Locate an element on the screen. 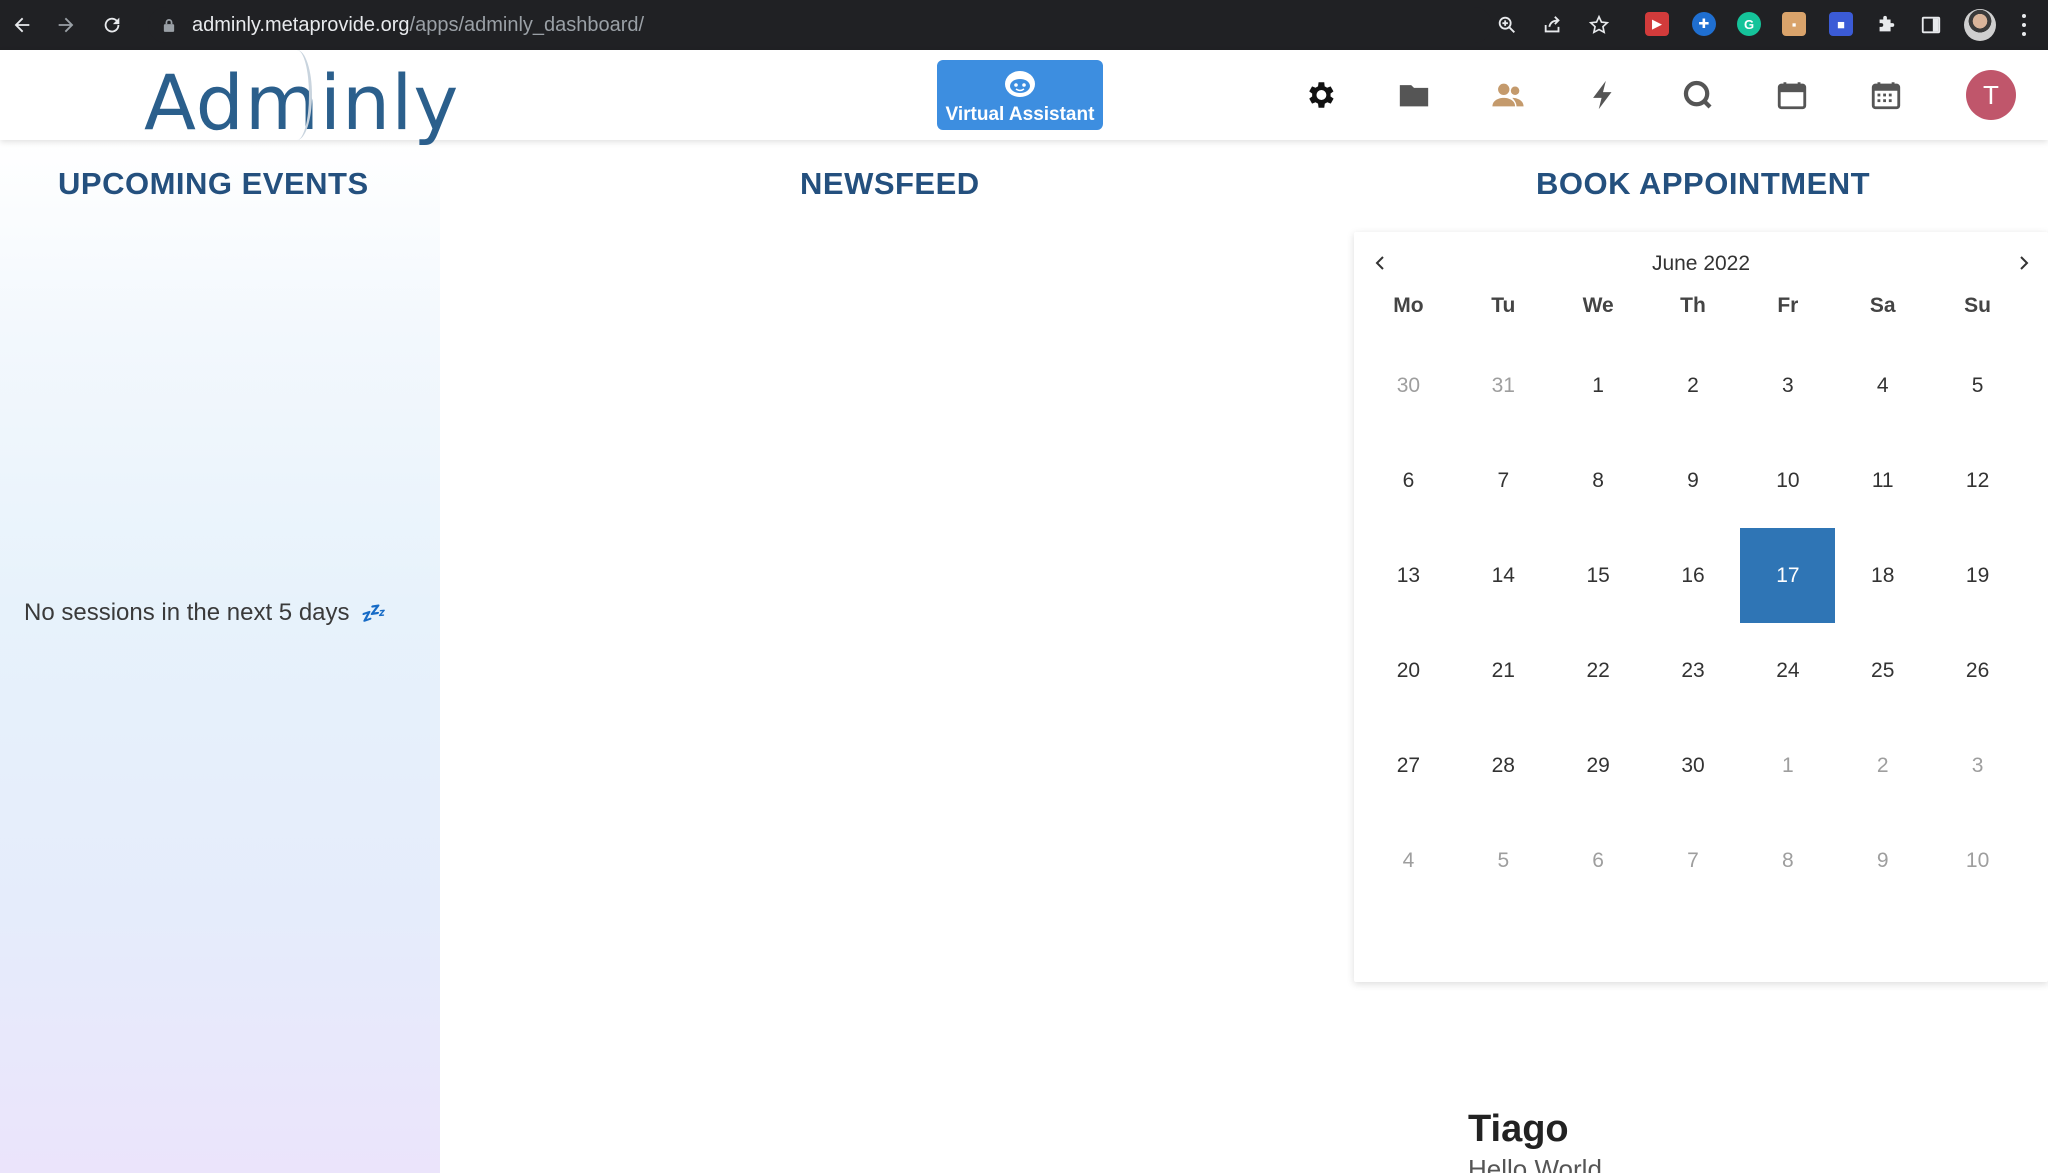  weekday-label: Sa is located at coordinates (1882, 305).